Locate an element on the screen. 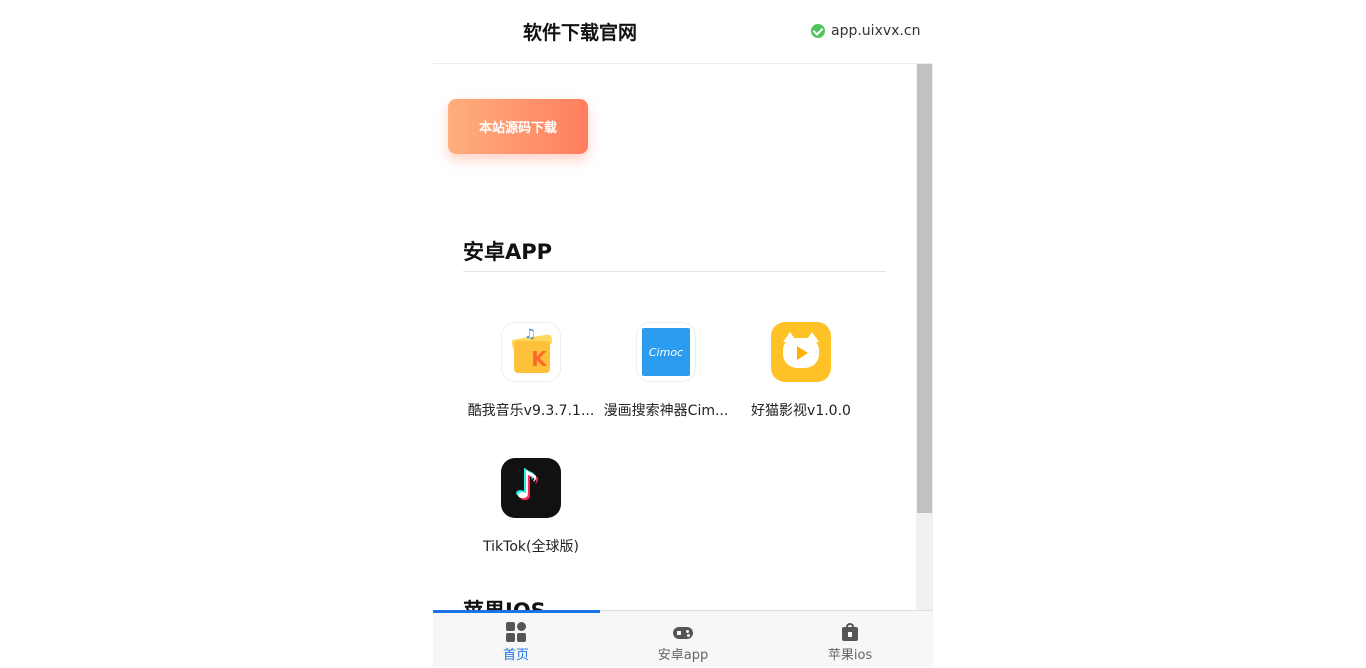 This screenshot has height=668, width=1366. tab-label: 首页 is located at coordinates (515, 655).